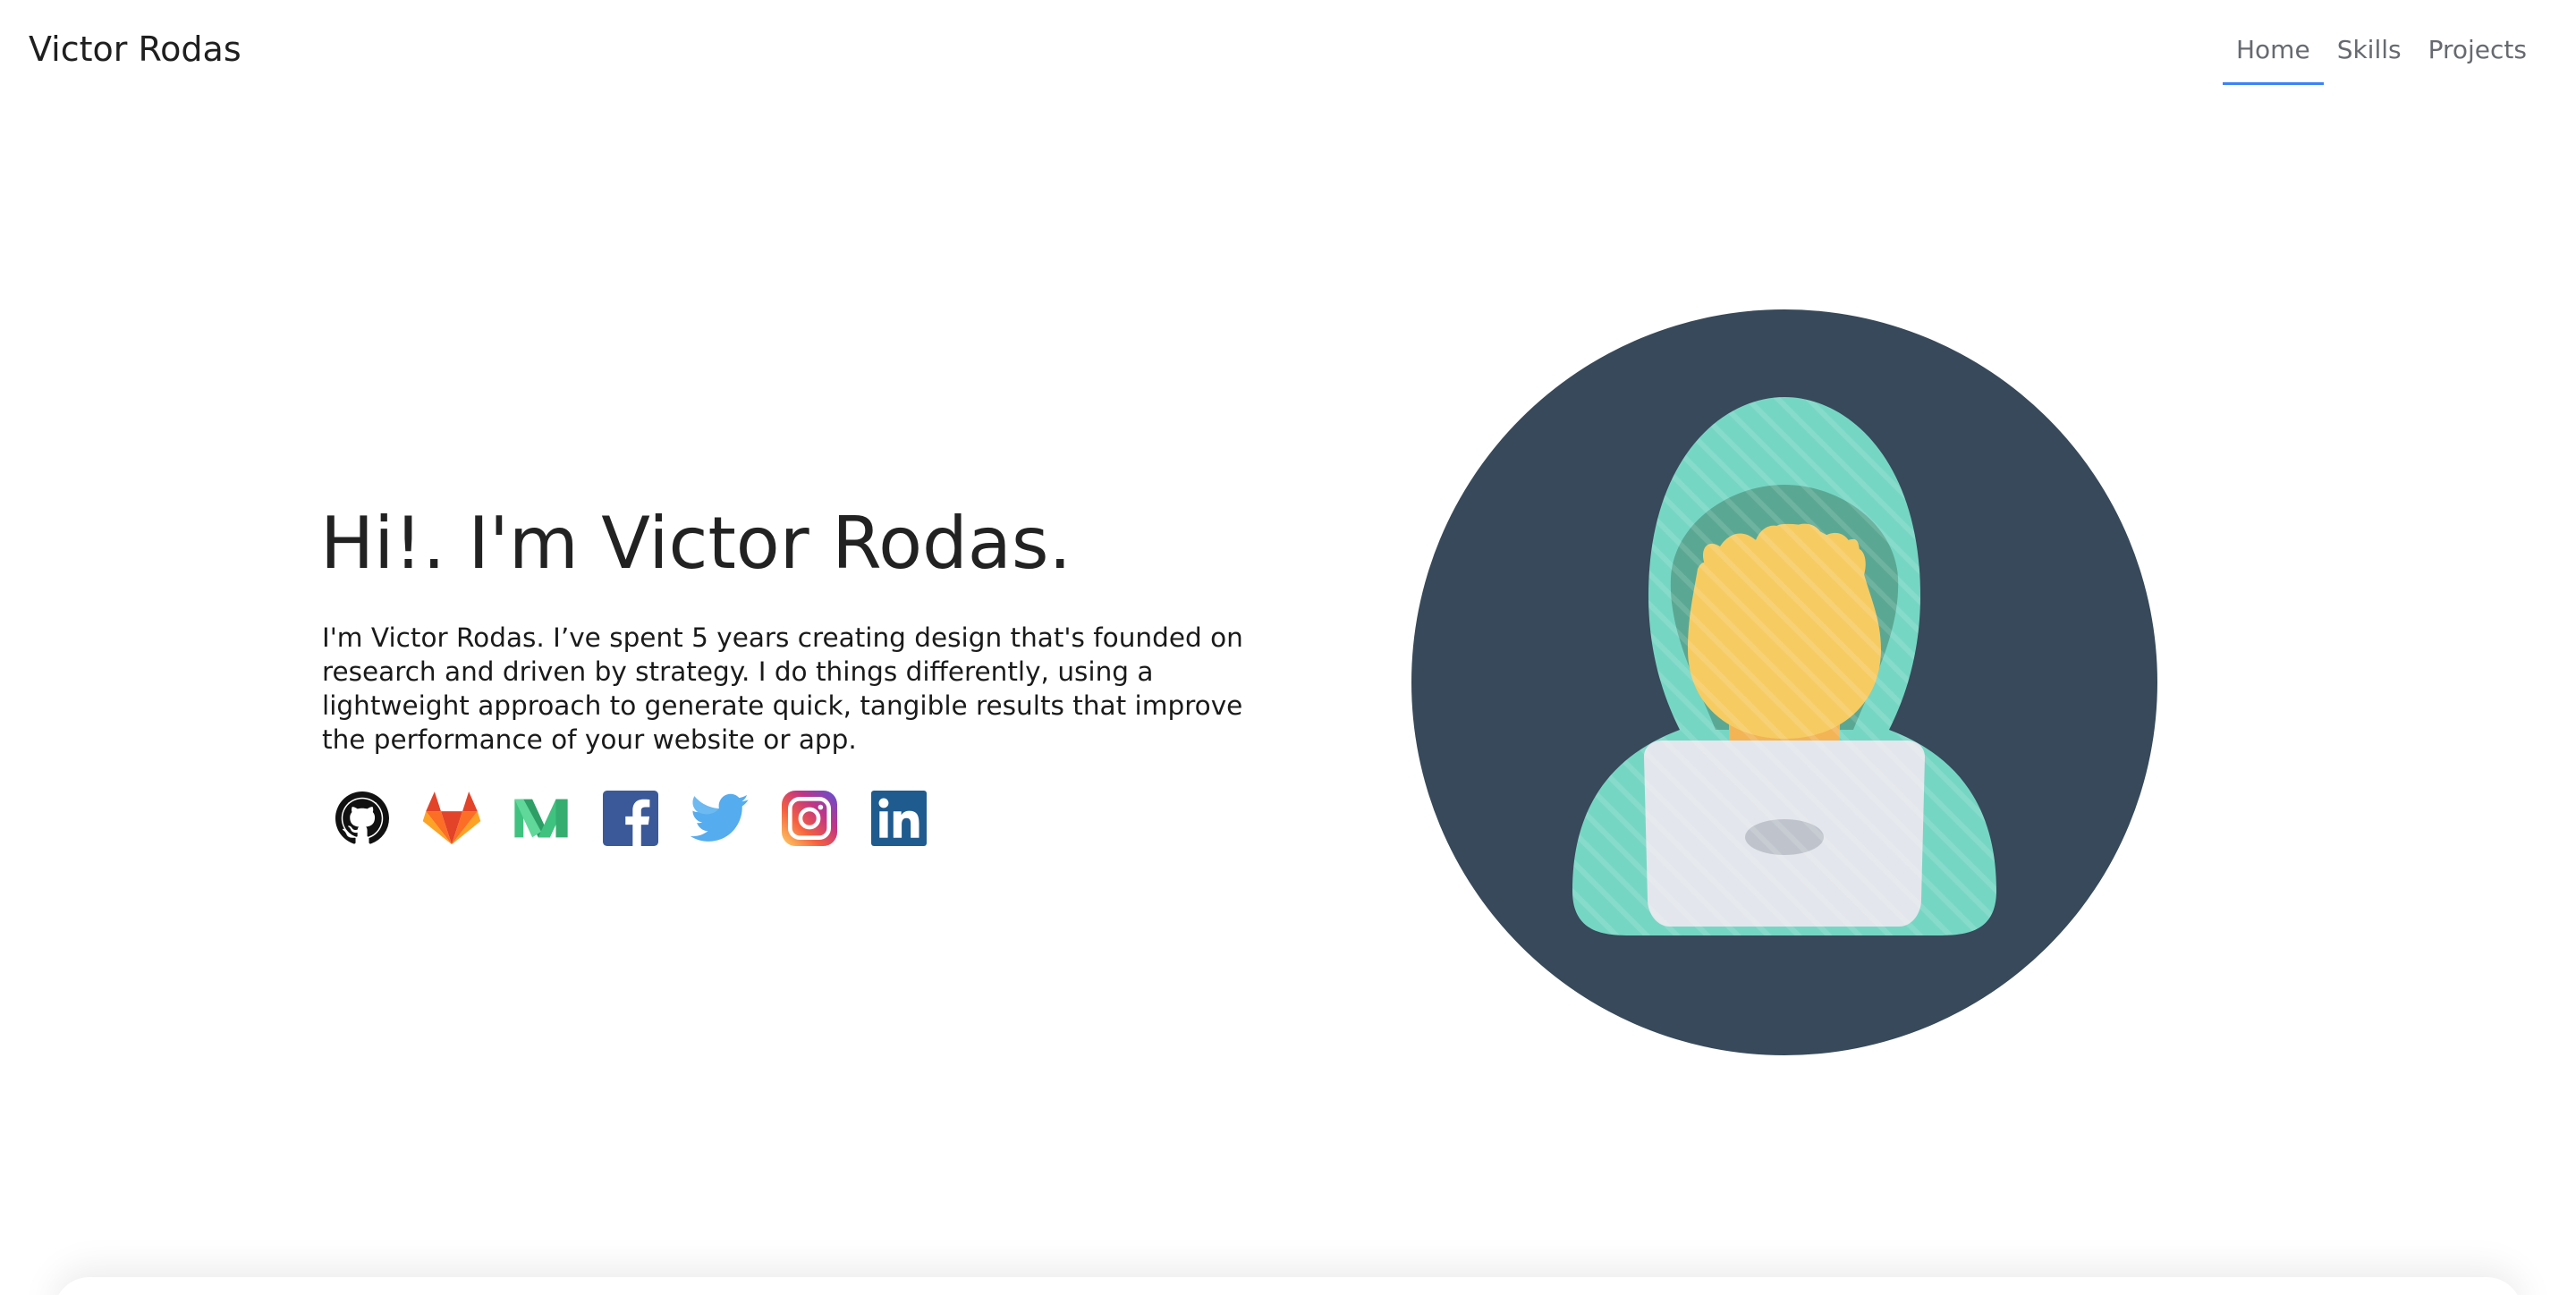 This screenshot has width=2576, height=1295. Describe the element at coordinates (696, 543) in the screenshot. I see `hero-title: Hi!. I'm Victor Rodas.` at that location.